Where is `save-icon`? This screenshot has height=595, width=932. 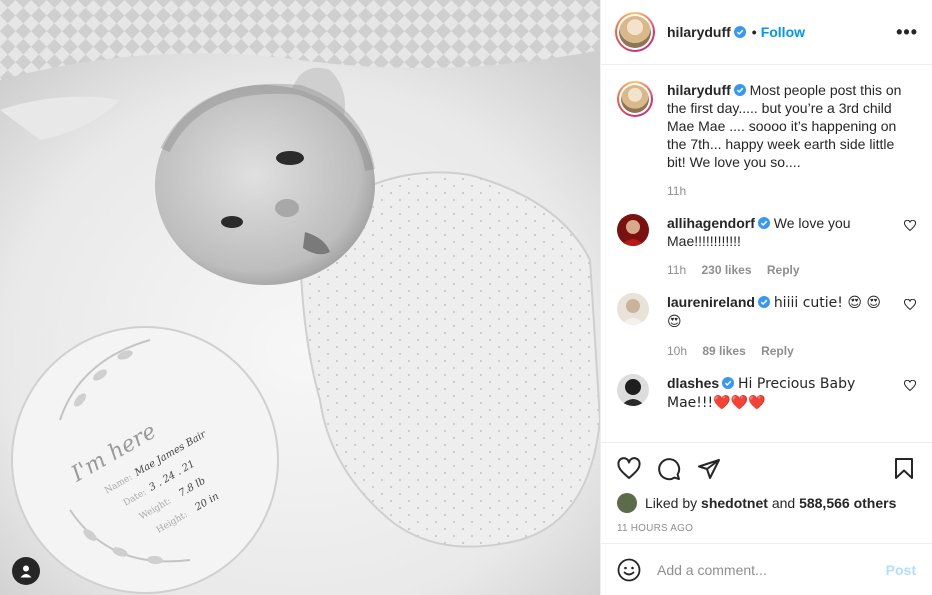 save-icon is located at coordinates (904, 469).